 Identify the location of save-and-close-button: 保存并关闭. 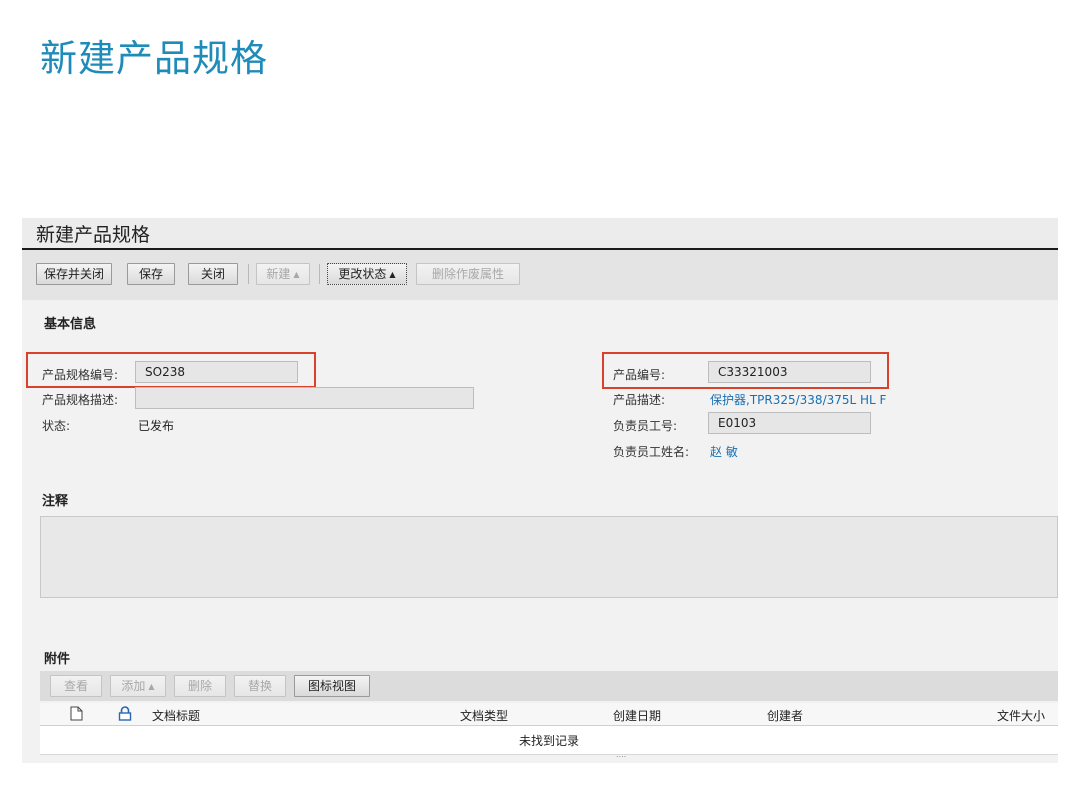
(74, 274).